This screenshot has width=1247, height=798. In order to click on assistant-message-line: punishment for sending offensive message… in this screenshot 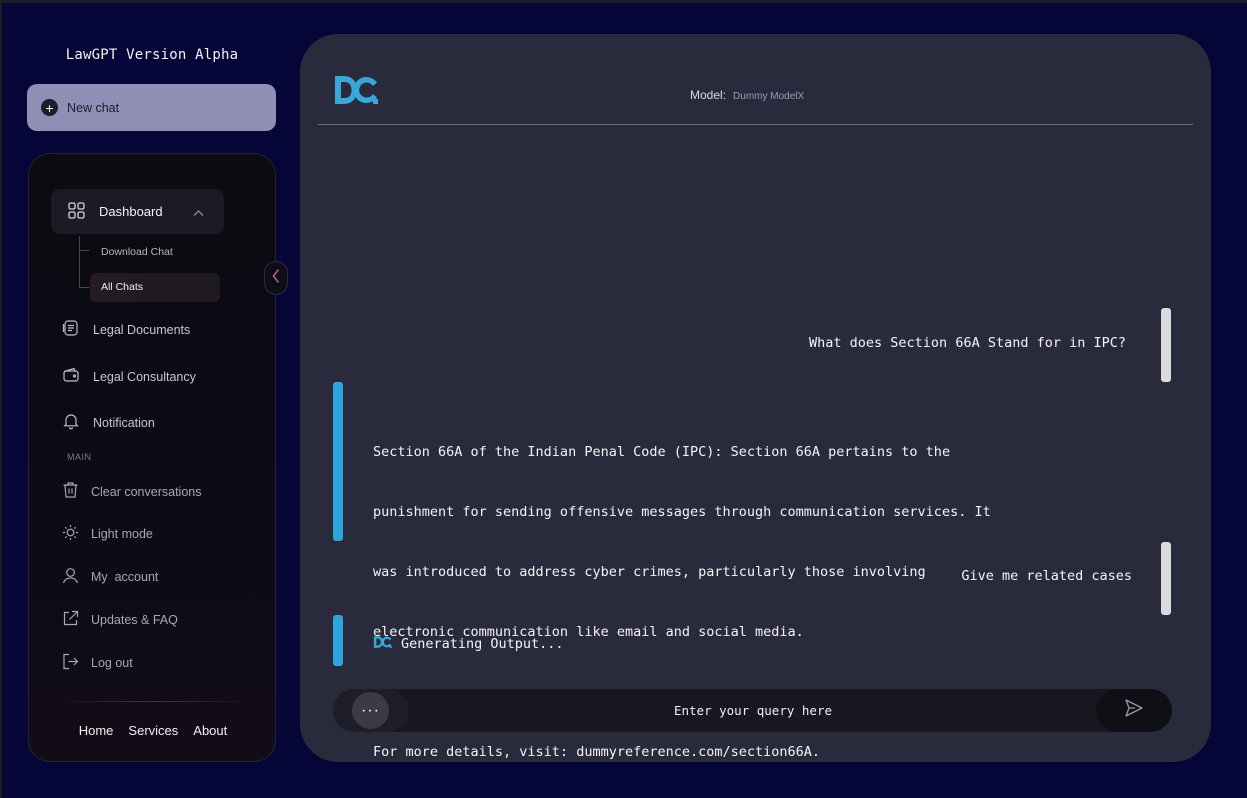, I will do `click(682, 512)`.